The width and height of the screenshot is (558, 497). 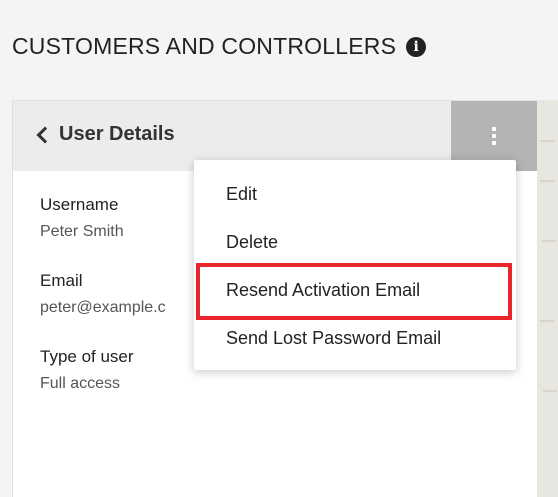 I want to click on field-label: Type of user, so click(x=87, y=356).